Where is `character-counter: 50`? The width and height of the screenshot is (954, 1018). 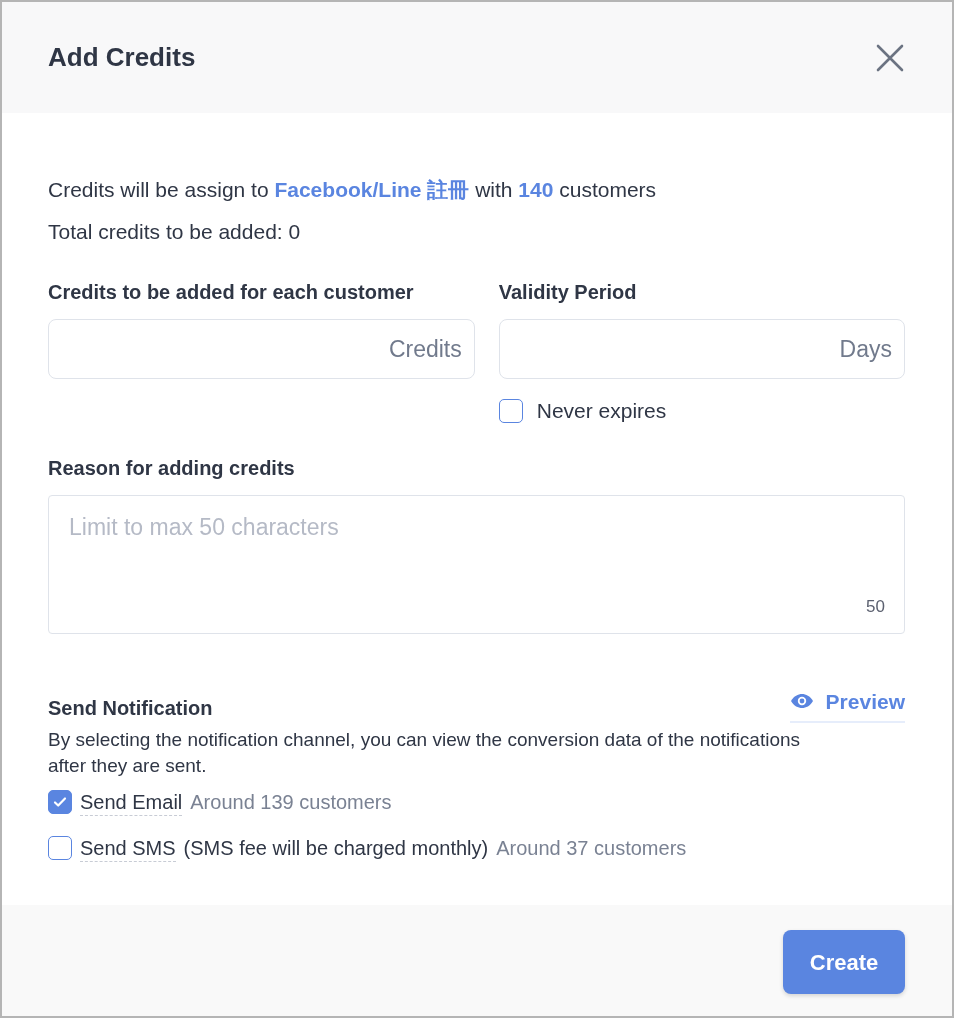 character-counter: 50 is located at coordinates (875, 607).